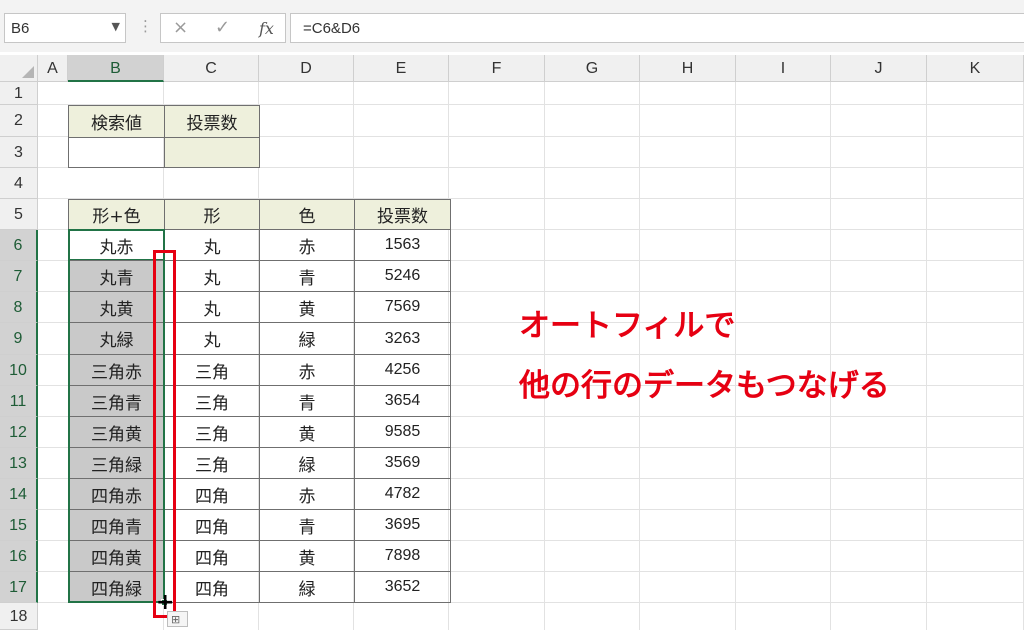 The width and height of the screenshot is (1024, 630). I want to click on formula-input: =C6&D6, so click(657, 28).